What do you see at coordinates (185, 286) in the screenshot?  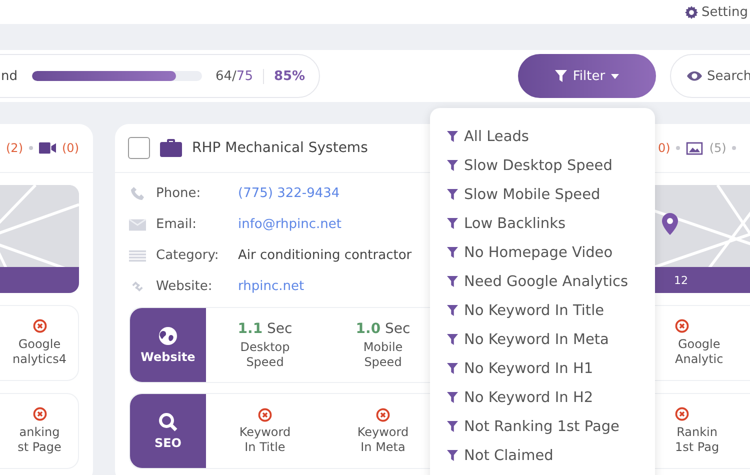 I see `field-label: Website:` at bounding box center [185, 286].